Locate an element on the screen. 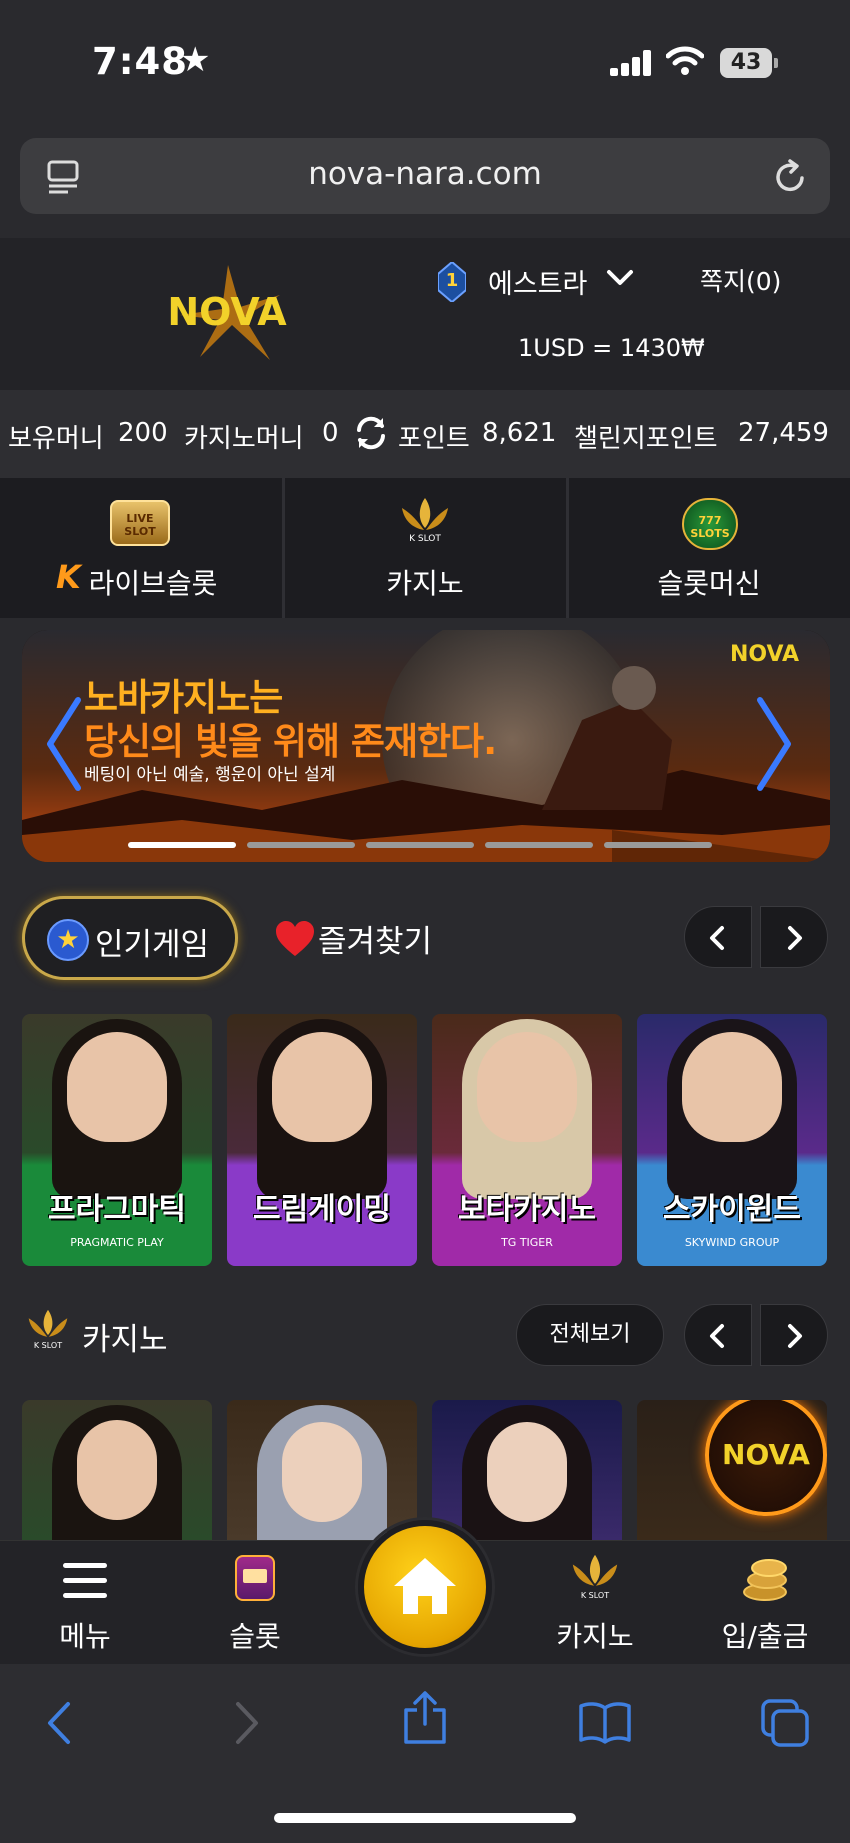  nav-slot: 슬롯 is located at coordinates (255, 1603).